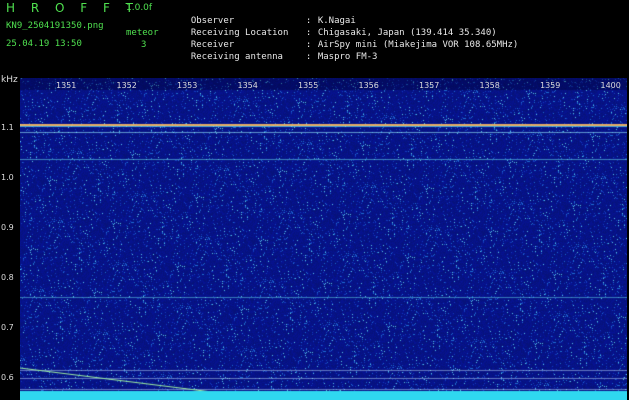 The image size is (629, 400). What do you see at coordinates (247, 85) in the screenshot?
I see `x-tick-label: 1354` at bounding box center [247, 85].